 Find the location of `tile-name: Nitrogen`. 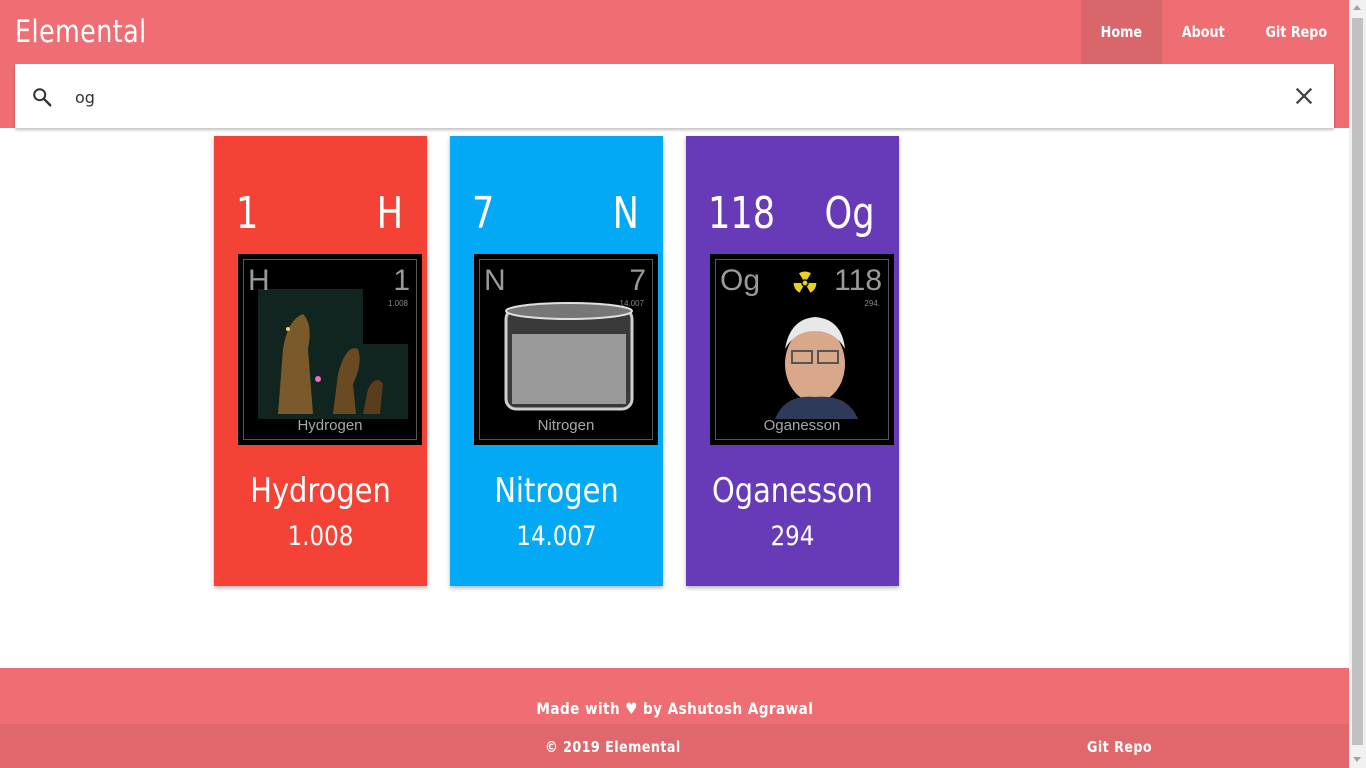

tile-name: Nitrogen is located at coordinates (566, 425).